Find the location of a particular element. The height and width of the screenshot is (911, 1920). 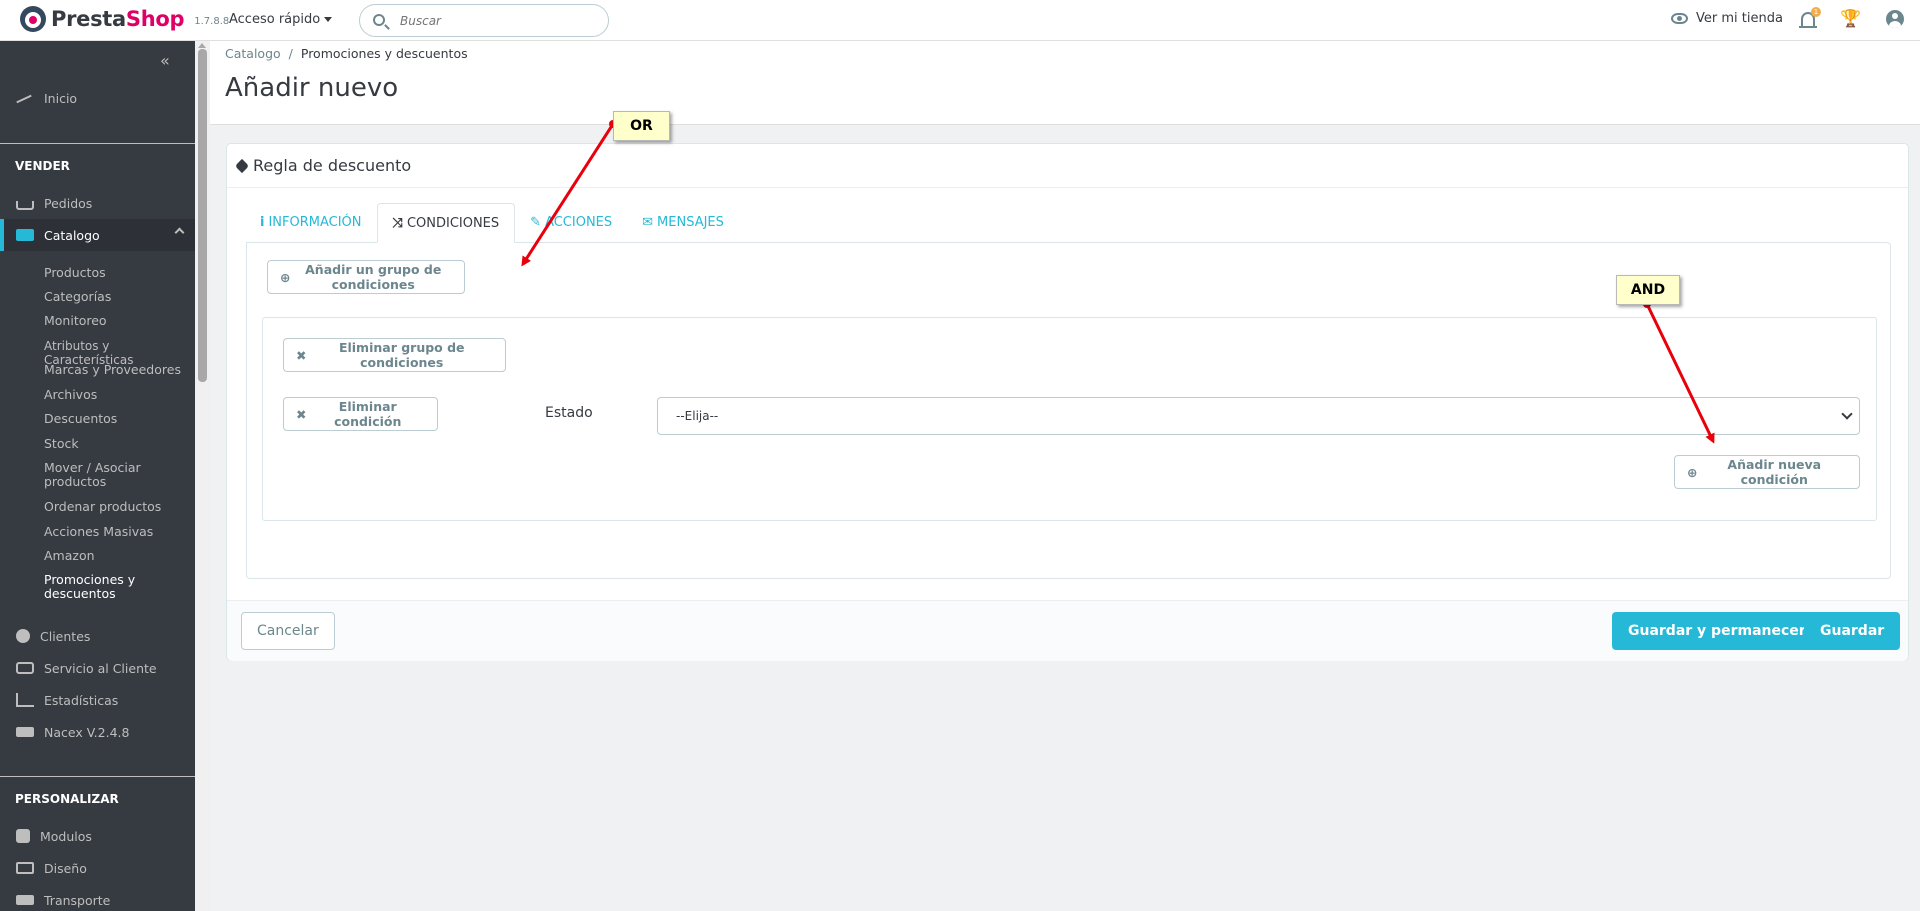

remove-condition-button: ✖ Eliminar condición is located at coordinates (360, 414).